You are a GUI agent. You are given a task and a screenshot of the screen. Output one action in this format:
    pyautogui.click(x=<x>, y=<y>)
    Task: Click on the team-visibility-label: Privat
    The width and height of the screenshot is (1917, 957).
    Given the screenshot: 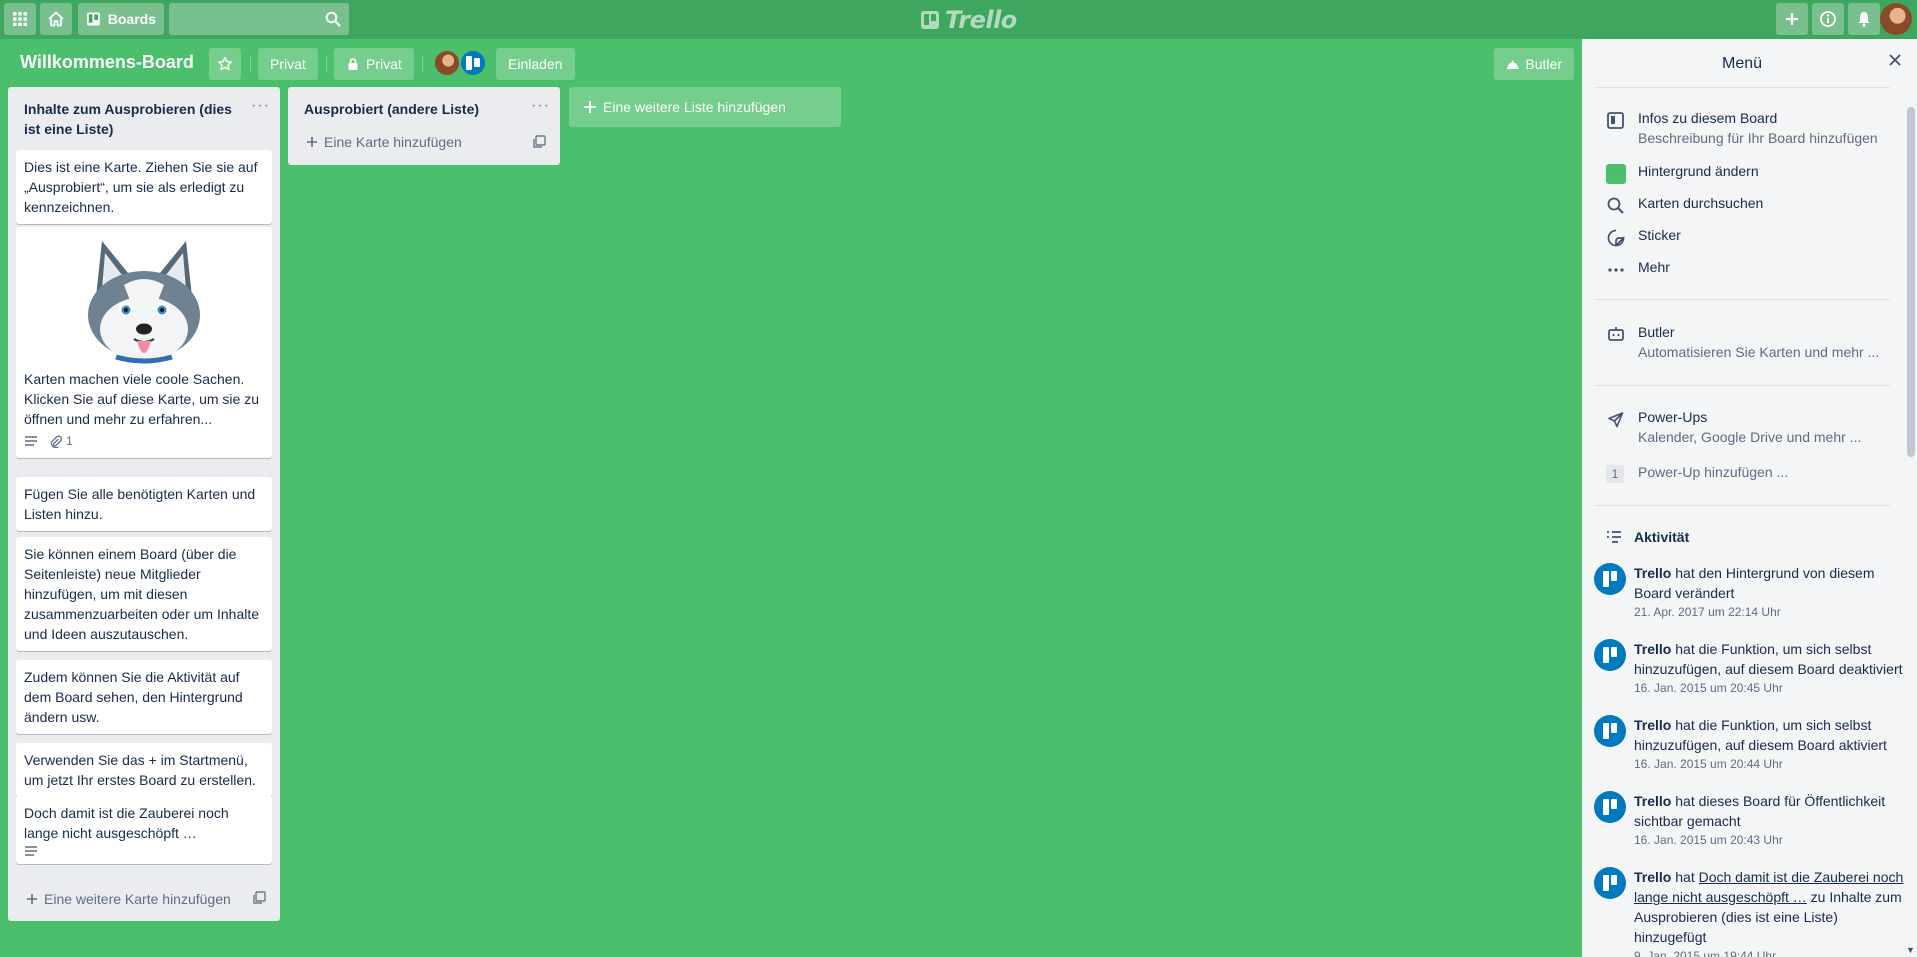 What is the action you would take?
    pyautogui.click(x=288, y=64)
    